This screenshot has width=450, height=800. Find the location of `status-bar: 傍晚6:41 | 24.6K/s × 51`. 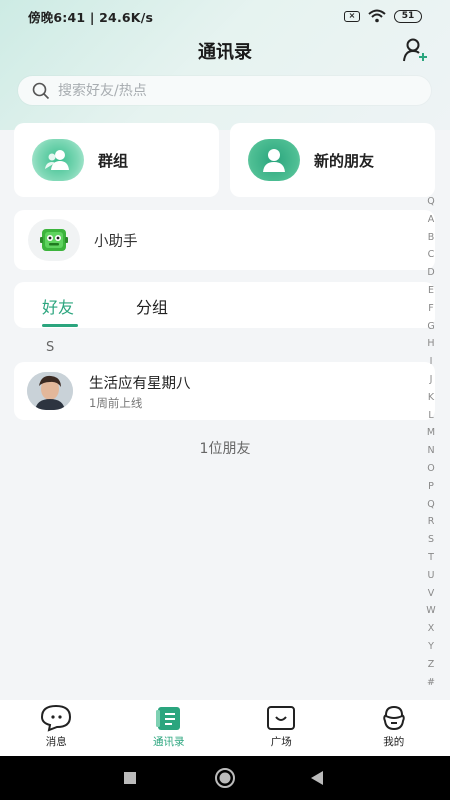

status-bar: 傍晚6:41 | 24.6K/s × 51 is located at coordinates (225, 16).